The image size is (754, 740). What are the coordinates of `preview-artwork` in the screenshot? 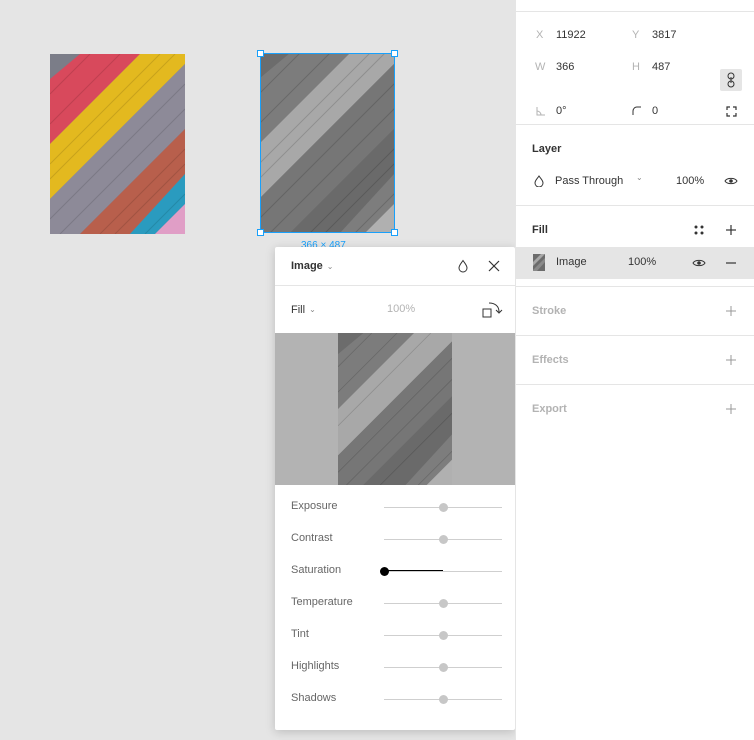 It's located at (395, 409).